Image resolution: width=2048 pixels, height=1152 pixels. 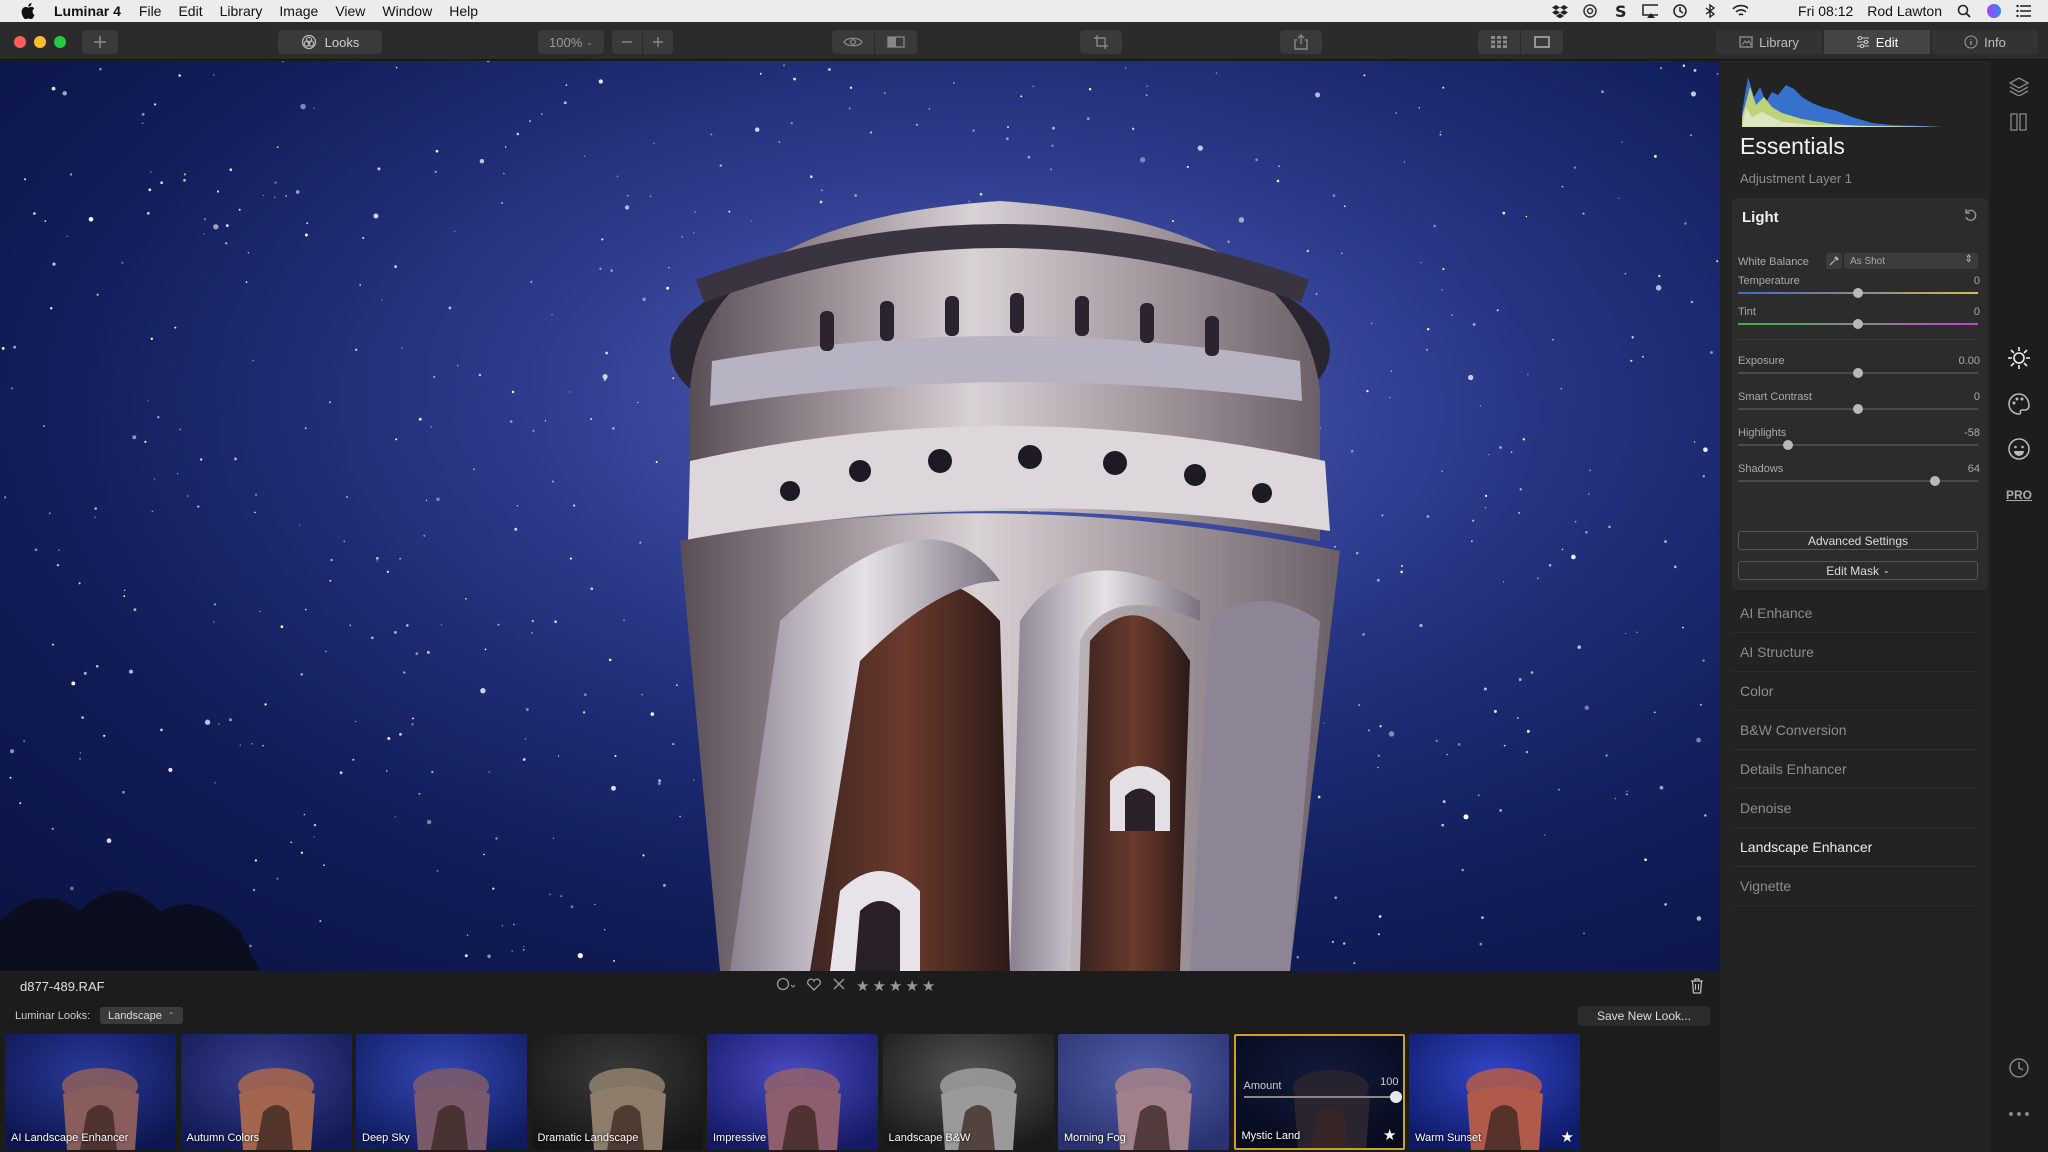 What do you see at coordinates (571, 42) in the screenshot?
I see `zoom-select: 100% ⌄` at bounding box center [571, 42].